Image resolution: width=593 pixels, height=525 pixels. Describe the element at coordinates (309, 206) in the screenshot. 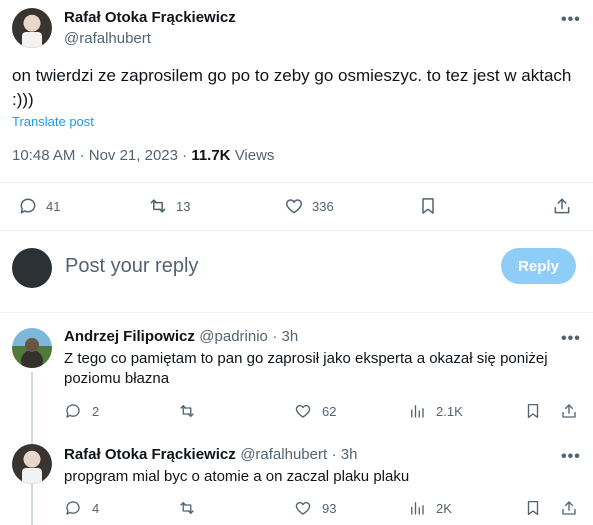

I see `like-action: 336` at that location.